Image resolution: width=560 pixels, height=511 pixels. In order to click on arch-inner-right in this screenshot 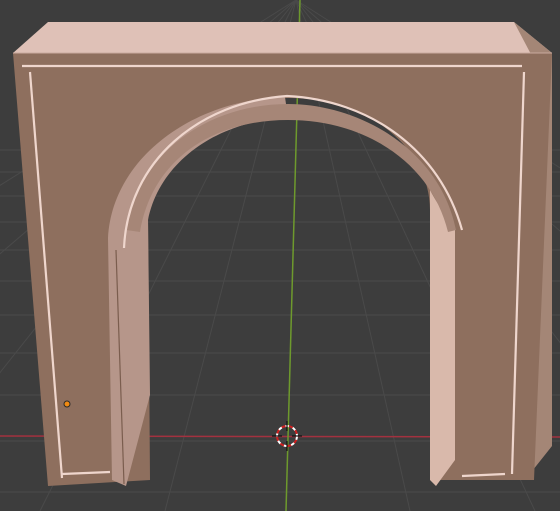, I will do `click(442, 338)`.